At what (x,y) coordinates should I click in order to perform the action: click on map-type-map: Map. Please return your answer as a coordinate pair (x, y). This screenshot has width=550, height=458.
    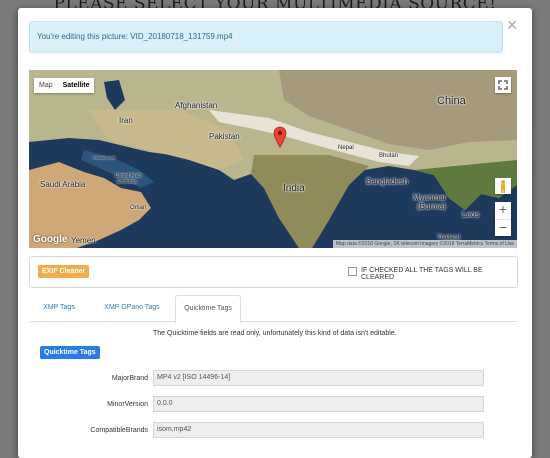
    Looking at the image, I should click on (46, 85).